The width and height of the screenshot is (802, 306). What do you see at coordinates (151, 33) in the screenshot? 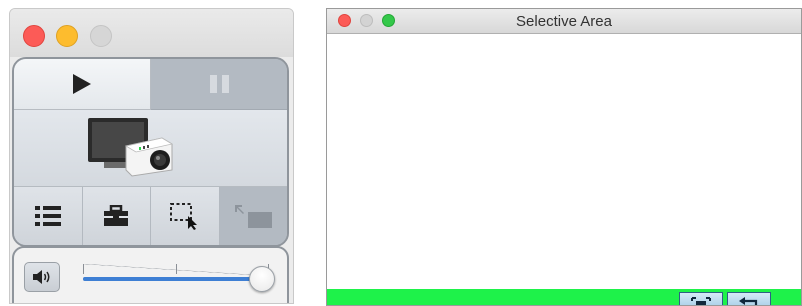
I see `control-window-titlebar` at bounding box center [151, 33].